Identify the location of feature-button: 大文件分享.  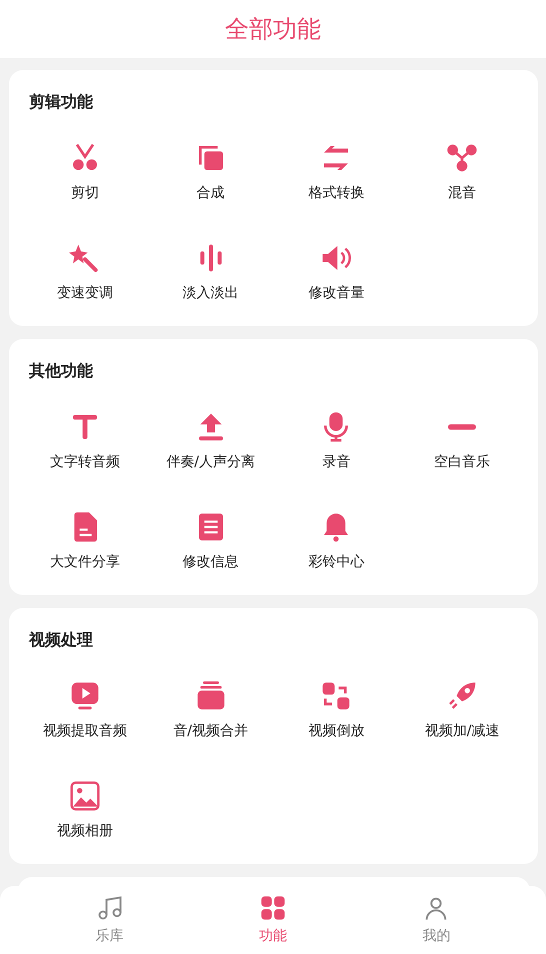
(85, 542).